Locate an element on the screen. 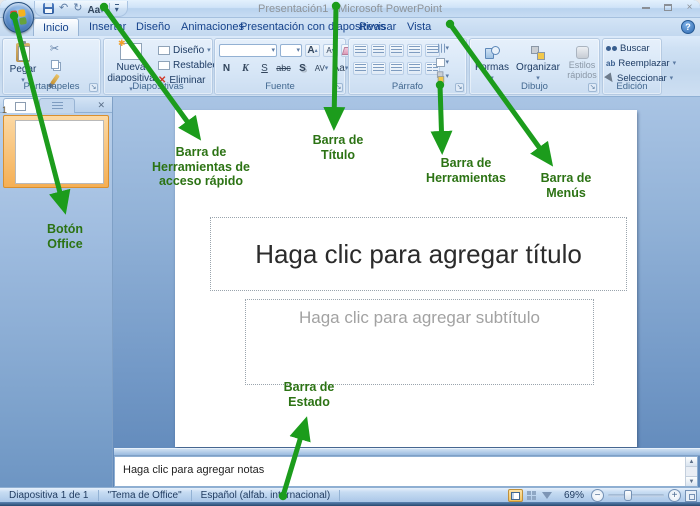 This screenshot has height=506, width=700. replace-label: Reemplazar is located at coordinates (644, 63).